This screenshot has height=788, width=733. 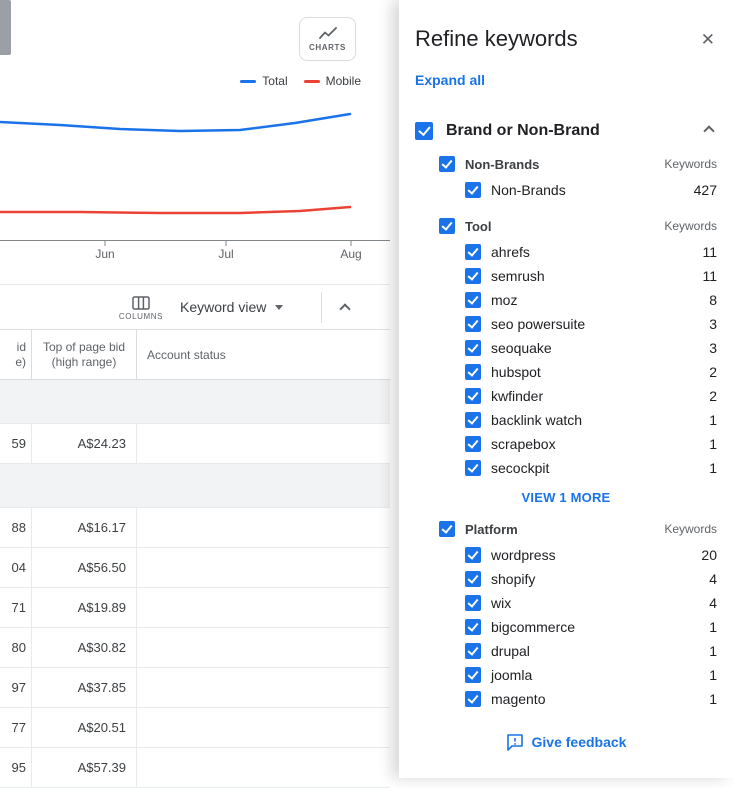 I want to click on charts-toggle-button: CHARTS, so click(x=327, y=39).